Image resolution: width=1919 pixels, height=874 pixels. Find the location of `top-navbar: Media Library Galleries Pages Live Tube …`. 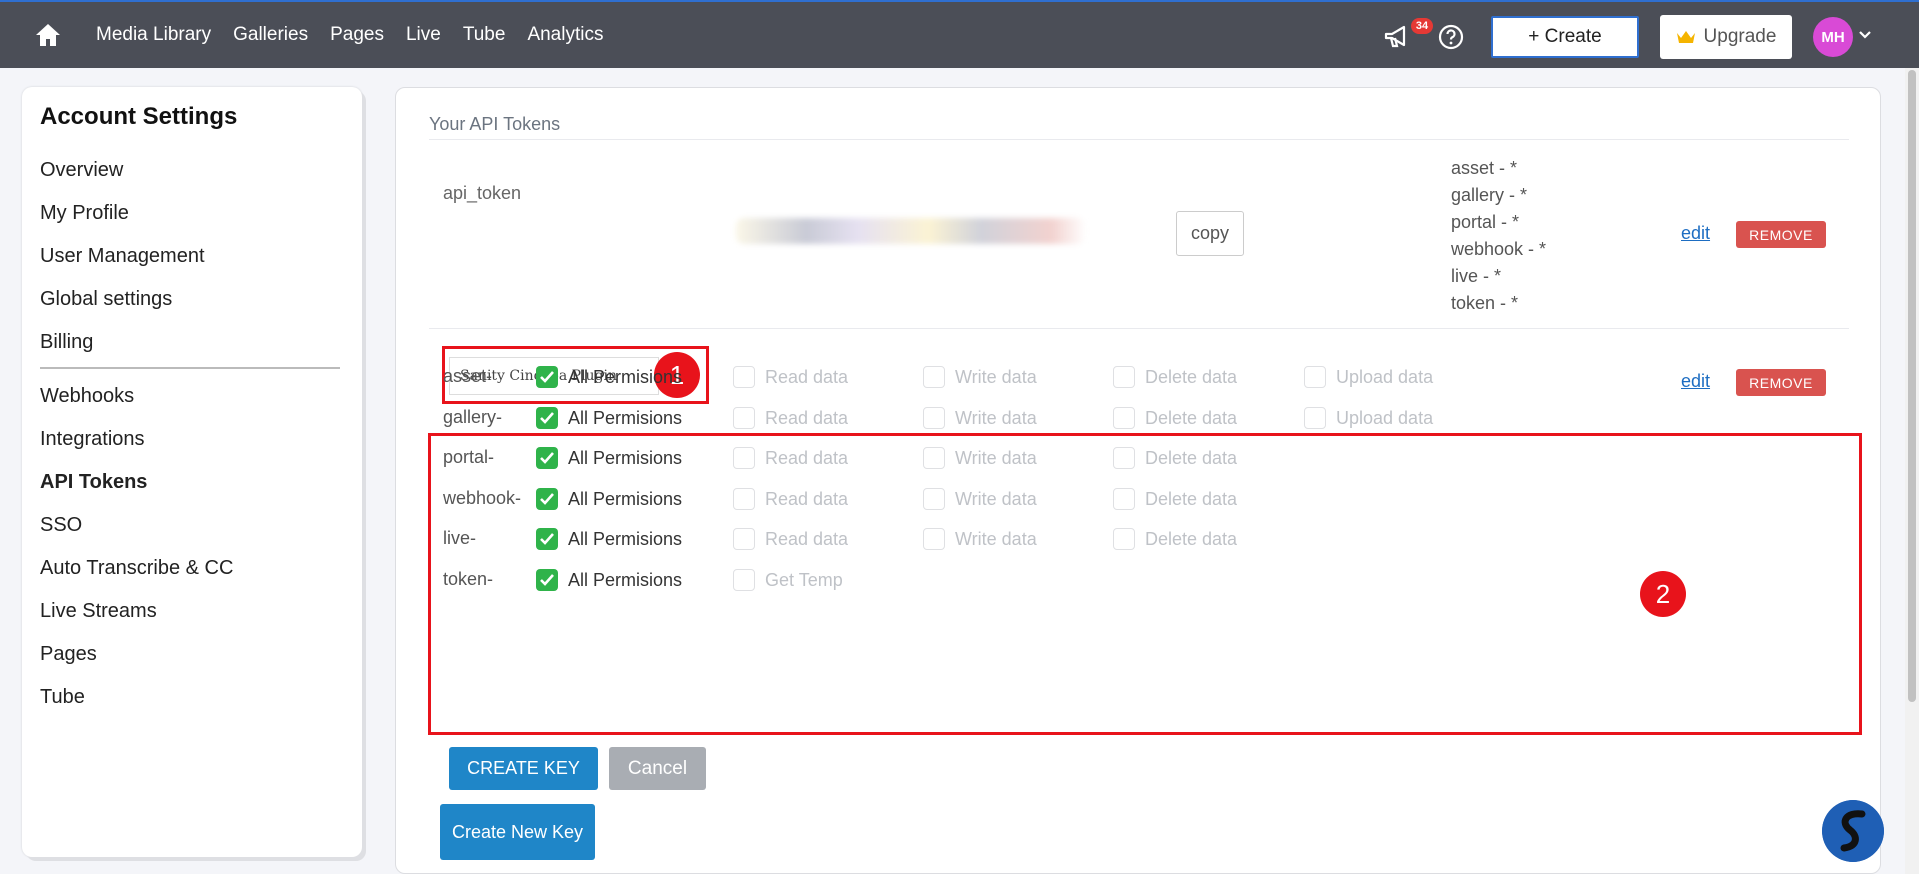

top-navbar: Media Library Galleries Pages Live Tube … is located at coordinates (959, 34).